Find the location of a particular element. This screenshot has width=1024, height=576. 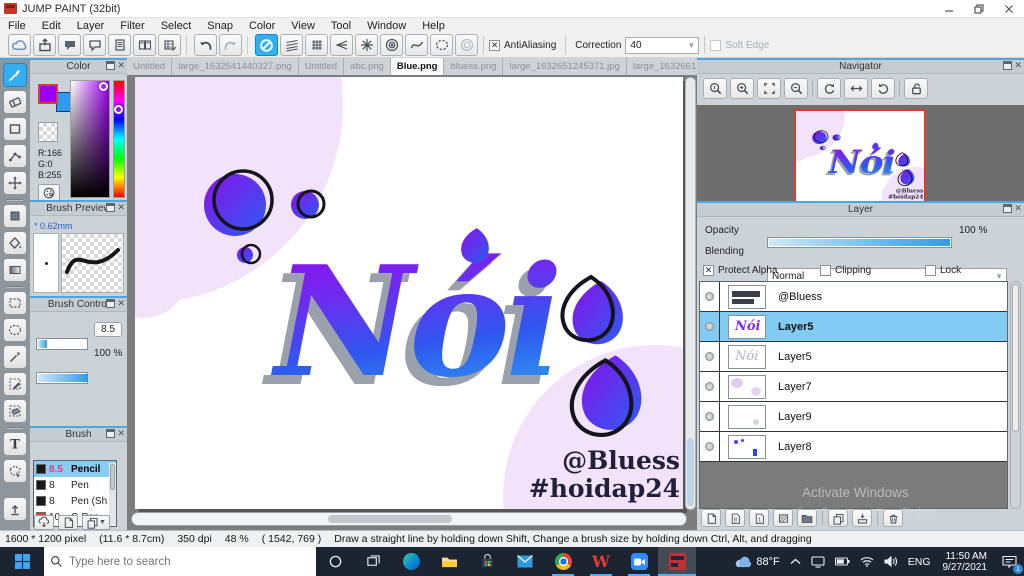

gradient-tool-button is located at coordinates (15, 270).